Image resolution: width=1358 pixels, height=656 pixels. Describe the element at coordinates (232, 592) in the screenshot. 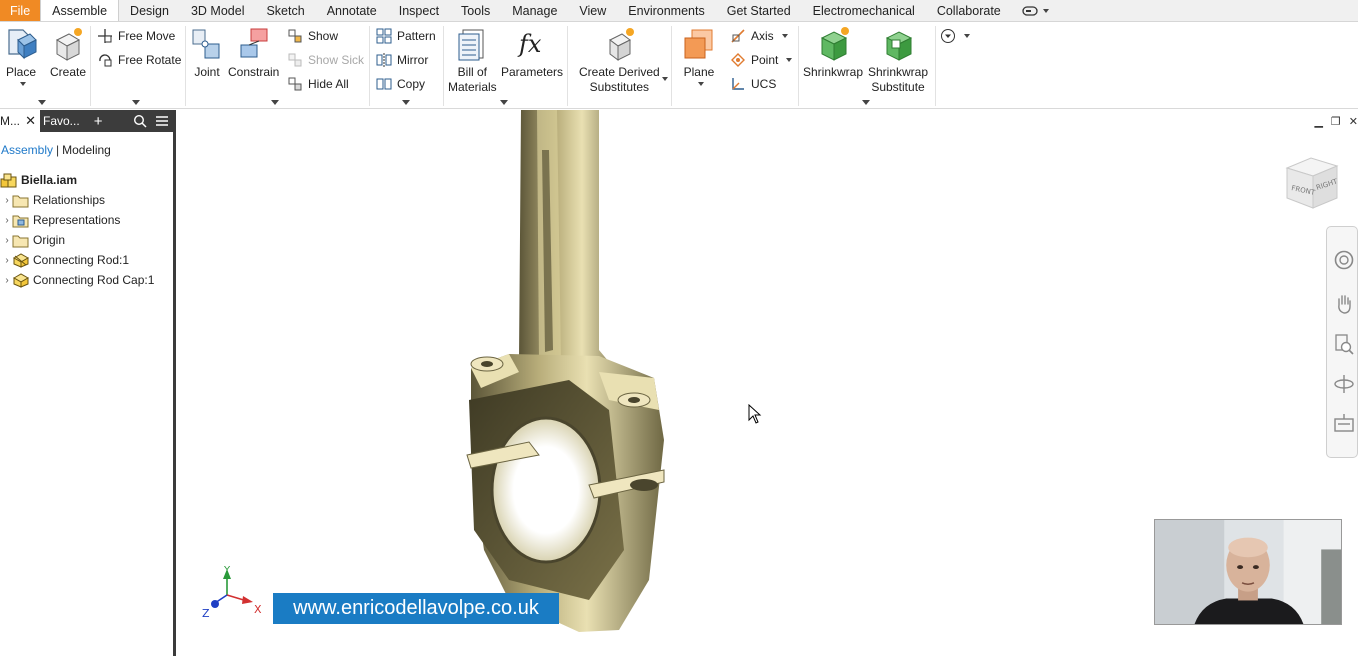

I see `axis-triad: Y X Z` at that location.